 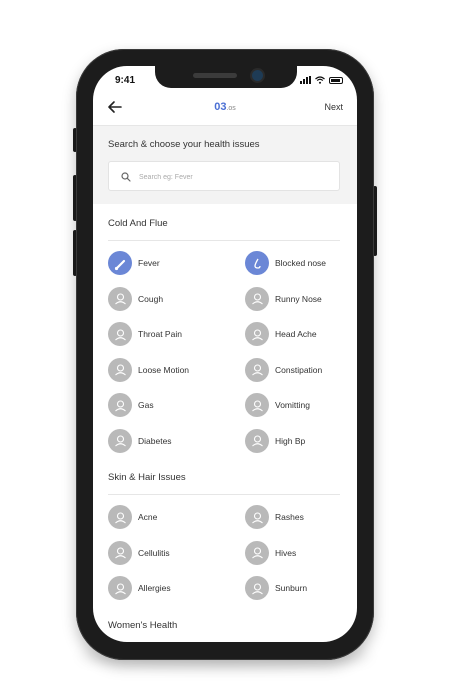 What do you see at coordinates (151, 298) in the screenshot?
I see `symptom-label: Cough` at bounding box center [151, 298].